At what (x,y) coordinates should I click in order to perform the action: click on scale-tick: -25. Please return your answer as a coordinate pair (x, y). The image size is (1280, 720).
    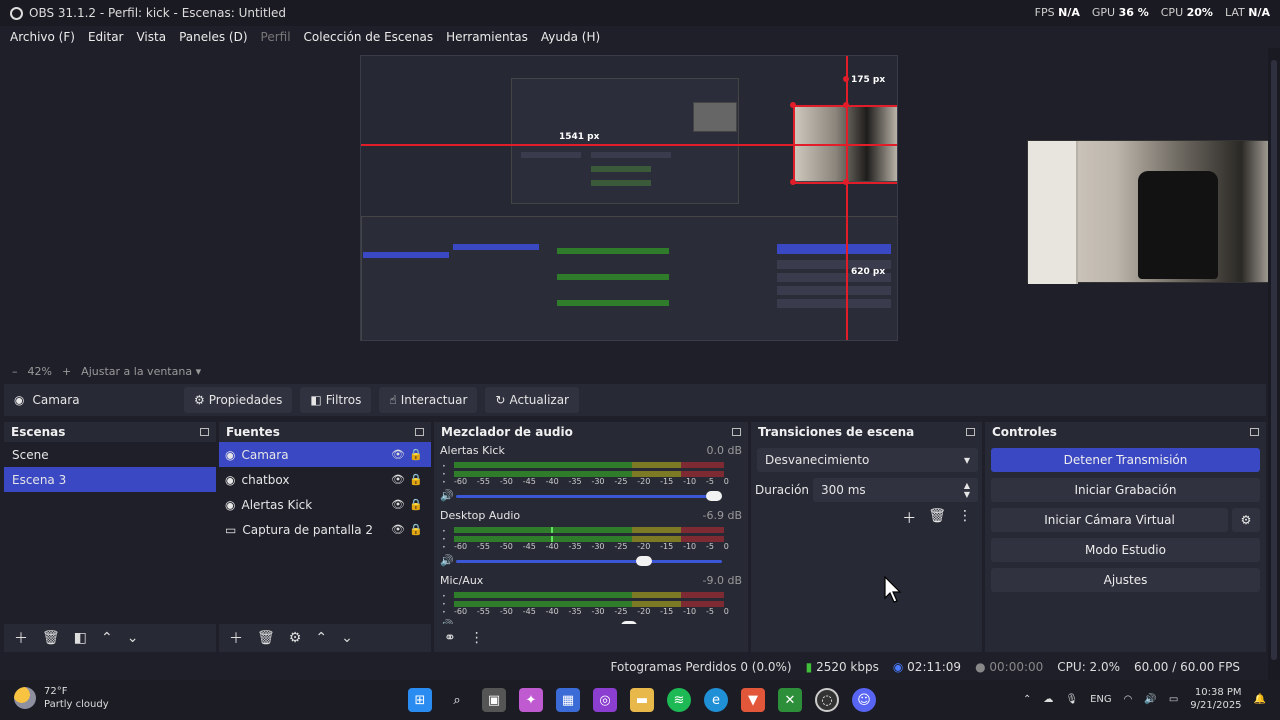
    Looking at the image, I should click on (621, 611).